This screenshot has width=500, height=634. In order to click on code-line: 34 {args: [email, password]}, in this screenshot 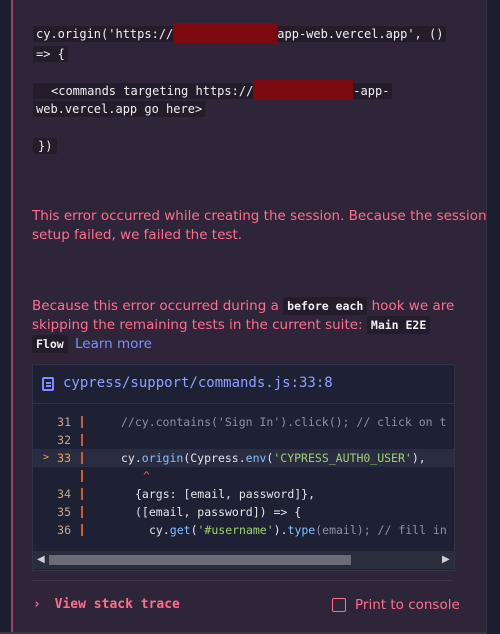, I will do `click(243, 494)`.